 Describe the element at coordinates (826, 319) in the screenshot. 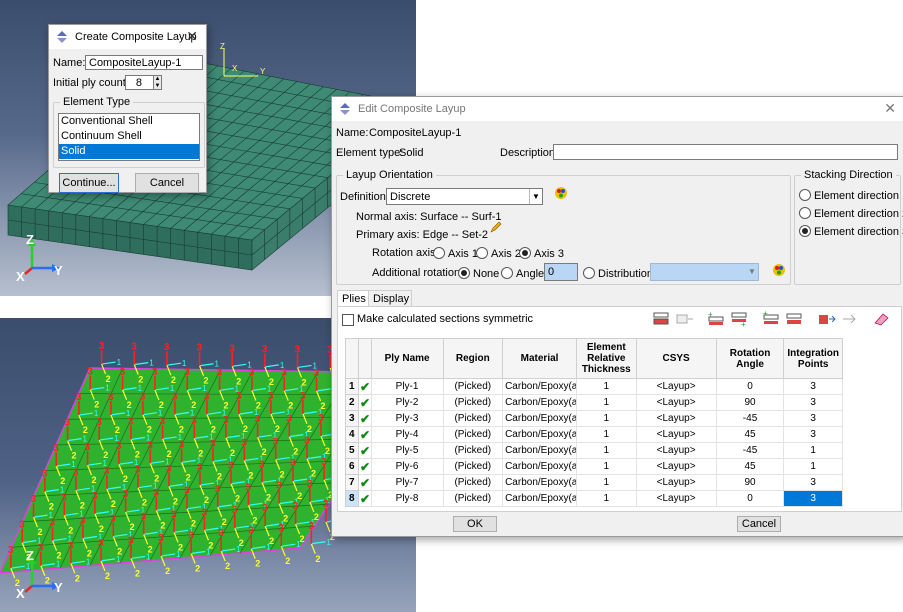

I see `move-row-icon` at that location.